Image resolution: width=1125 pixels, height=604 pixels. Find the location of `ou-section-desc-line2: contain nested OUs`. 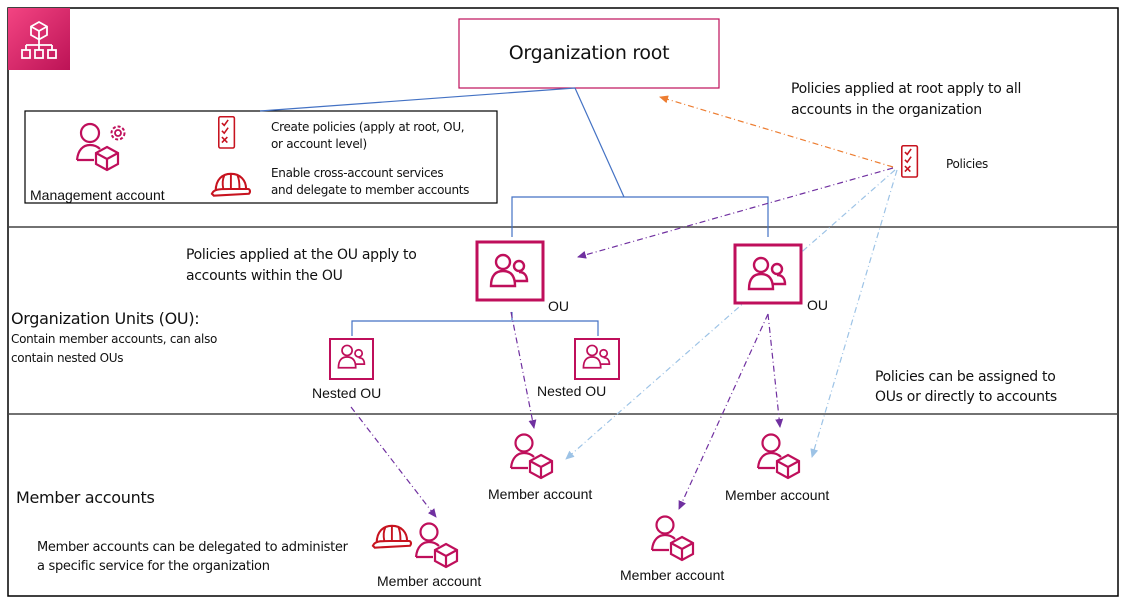

ou-section-desc-line2: contain nested OUs is located at coordinates (67, 358).